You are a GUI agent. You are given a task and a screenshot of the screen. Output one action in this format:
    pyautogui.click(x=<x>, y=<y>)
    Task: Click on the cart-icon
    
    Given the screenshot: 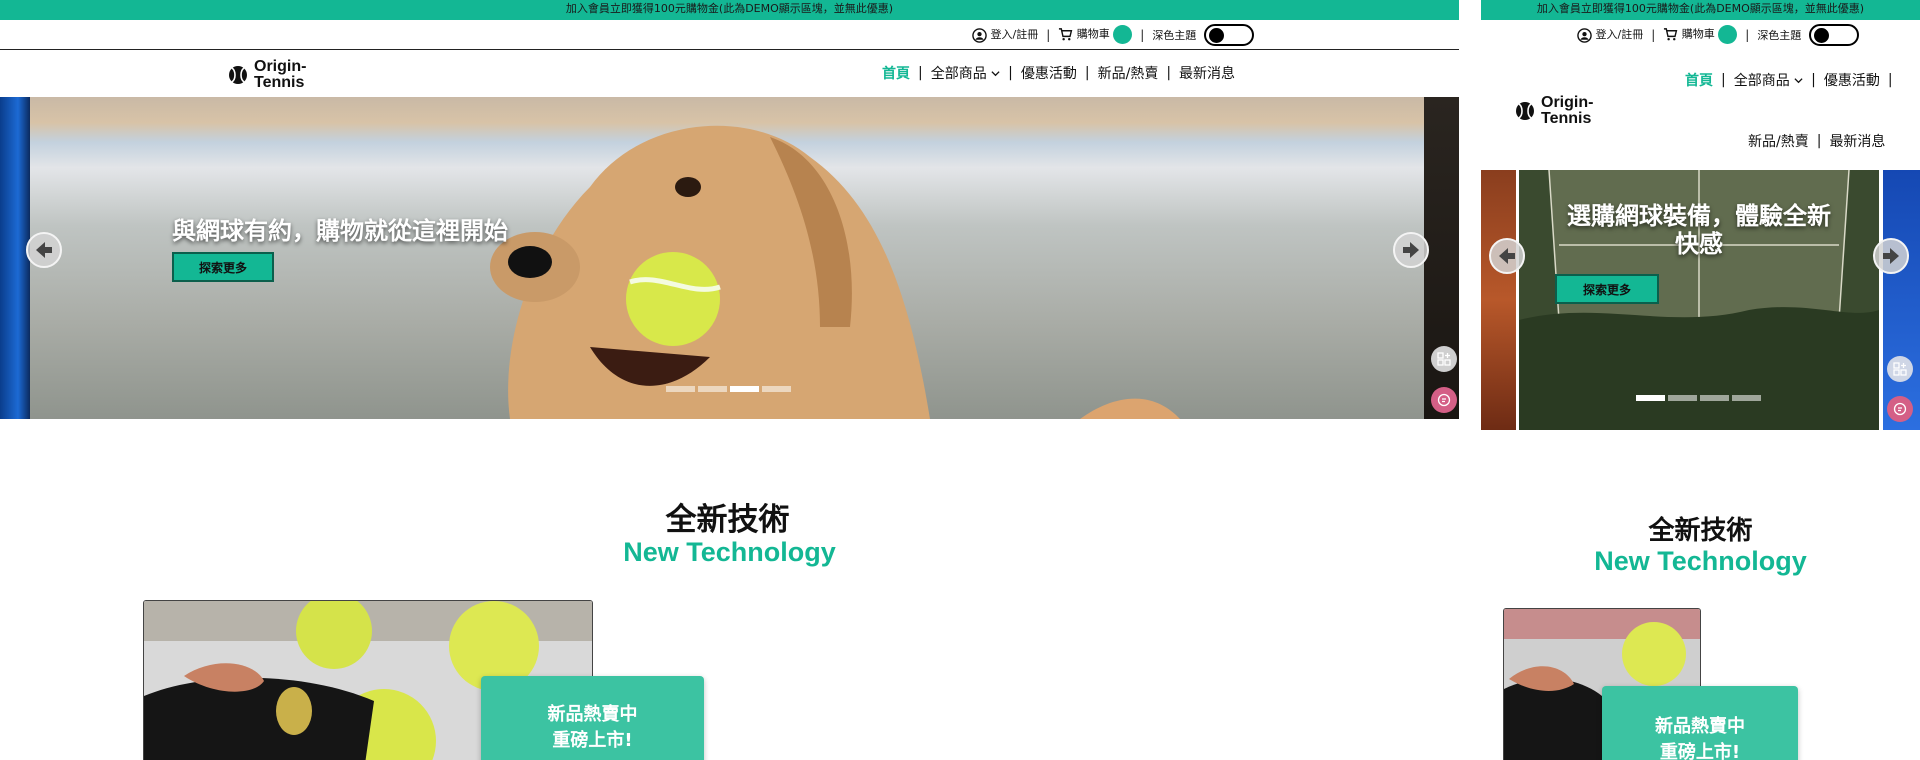 What is the action you would take?
    pyautogui.click(x=1066, y=34)
    